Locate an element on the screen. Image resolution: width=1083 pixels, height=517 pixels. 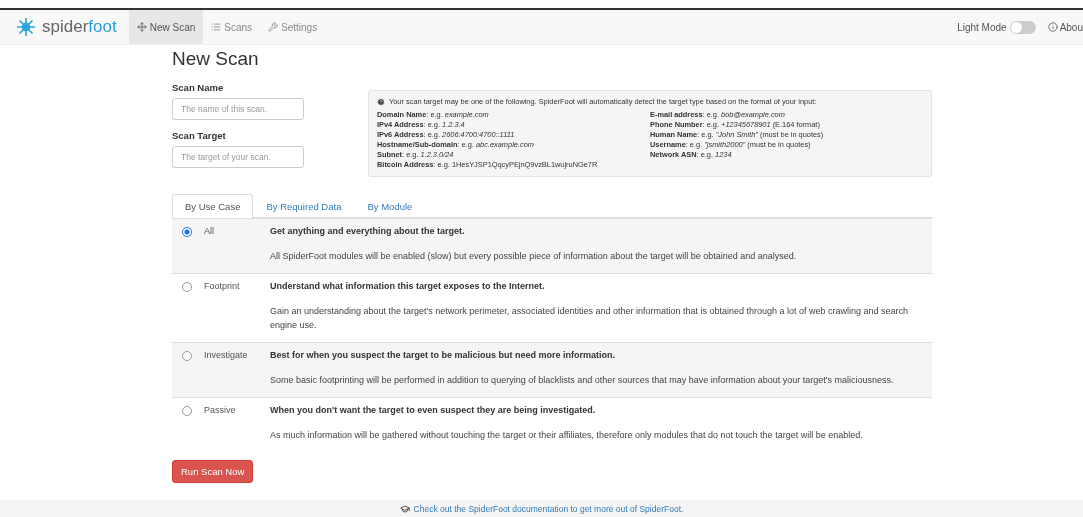
list-icon is located at coordinates (216, 27).